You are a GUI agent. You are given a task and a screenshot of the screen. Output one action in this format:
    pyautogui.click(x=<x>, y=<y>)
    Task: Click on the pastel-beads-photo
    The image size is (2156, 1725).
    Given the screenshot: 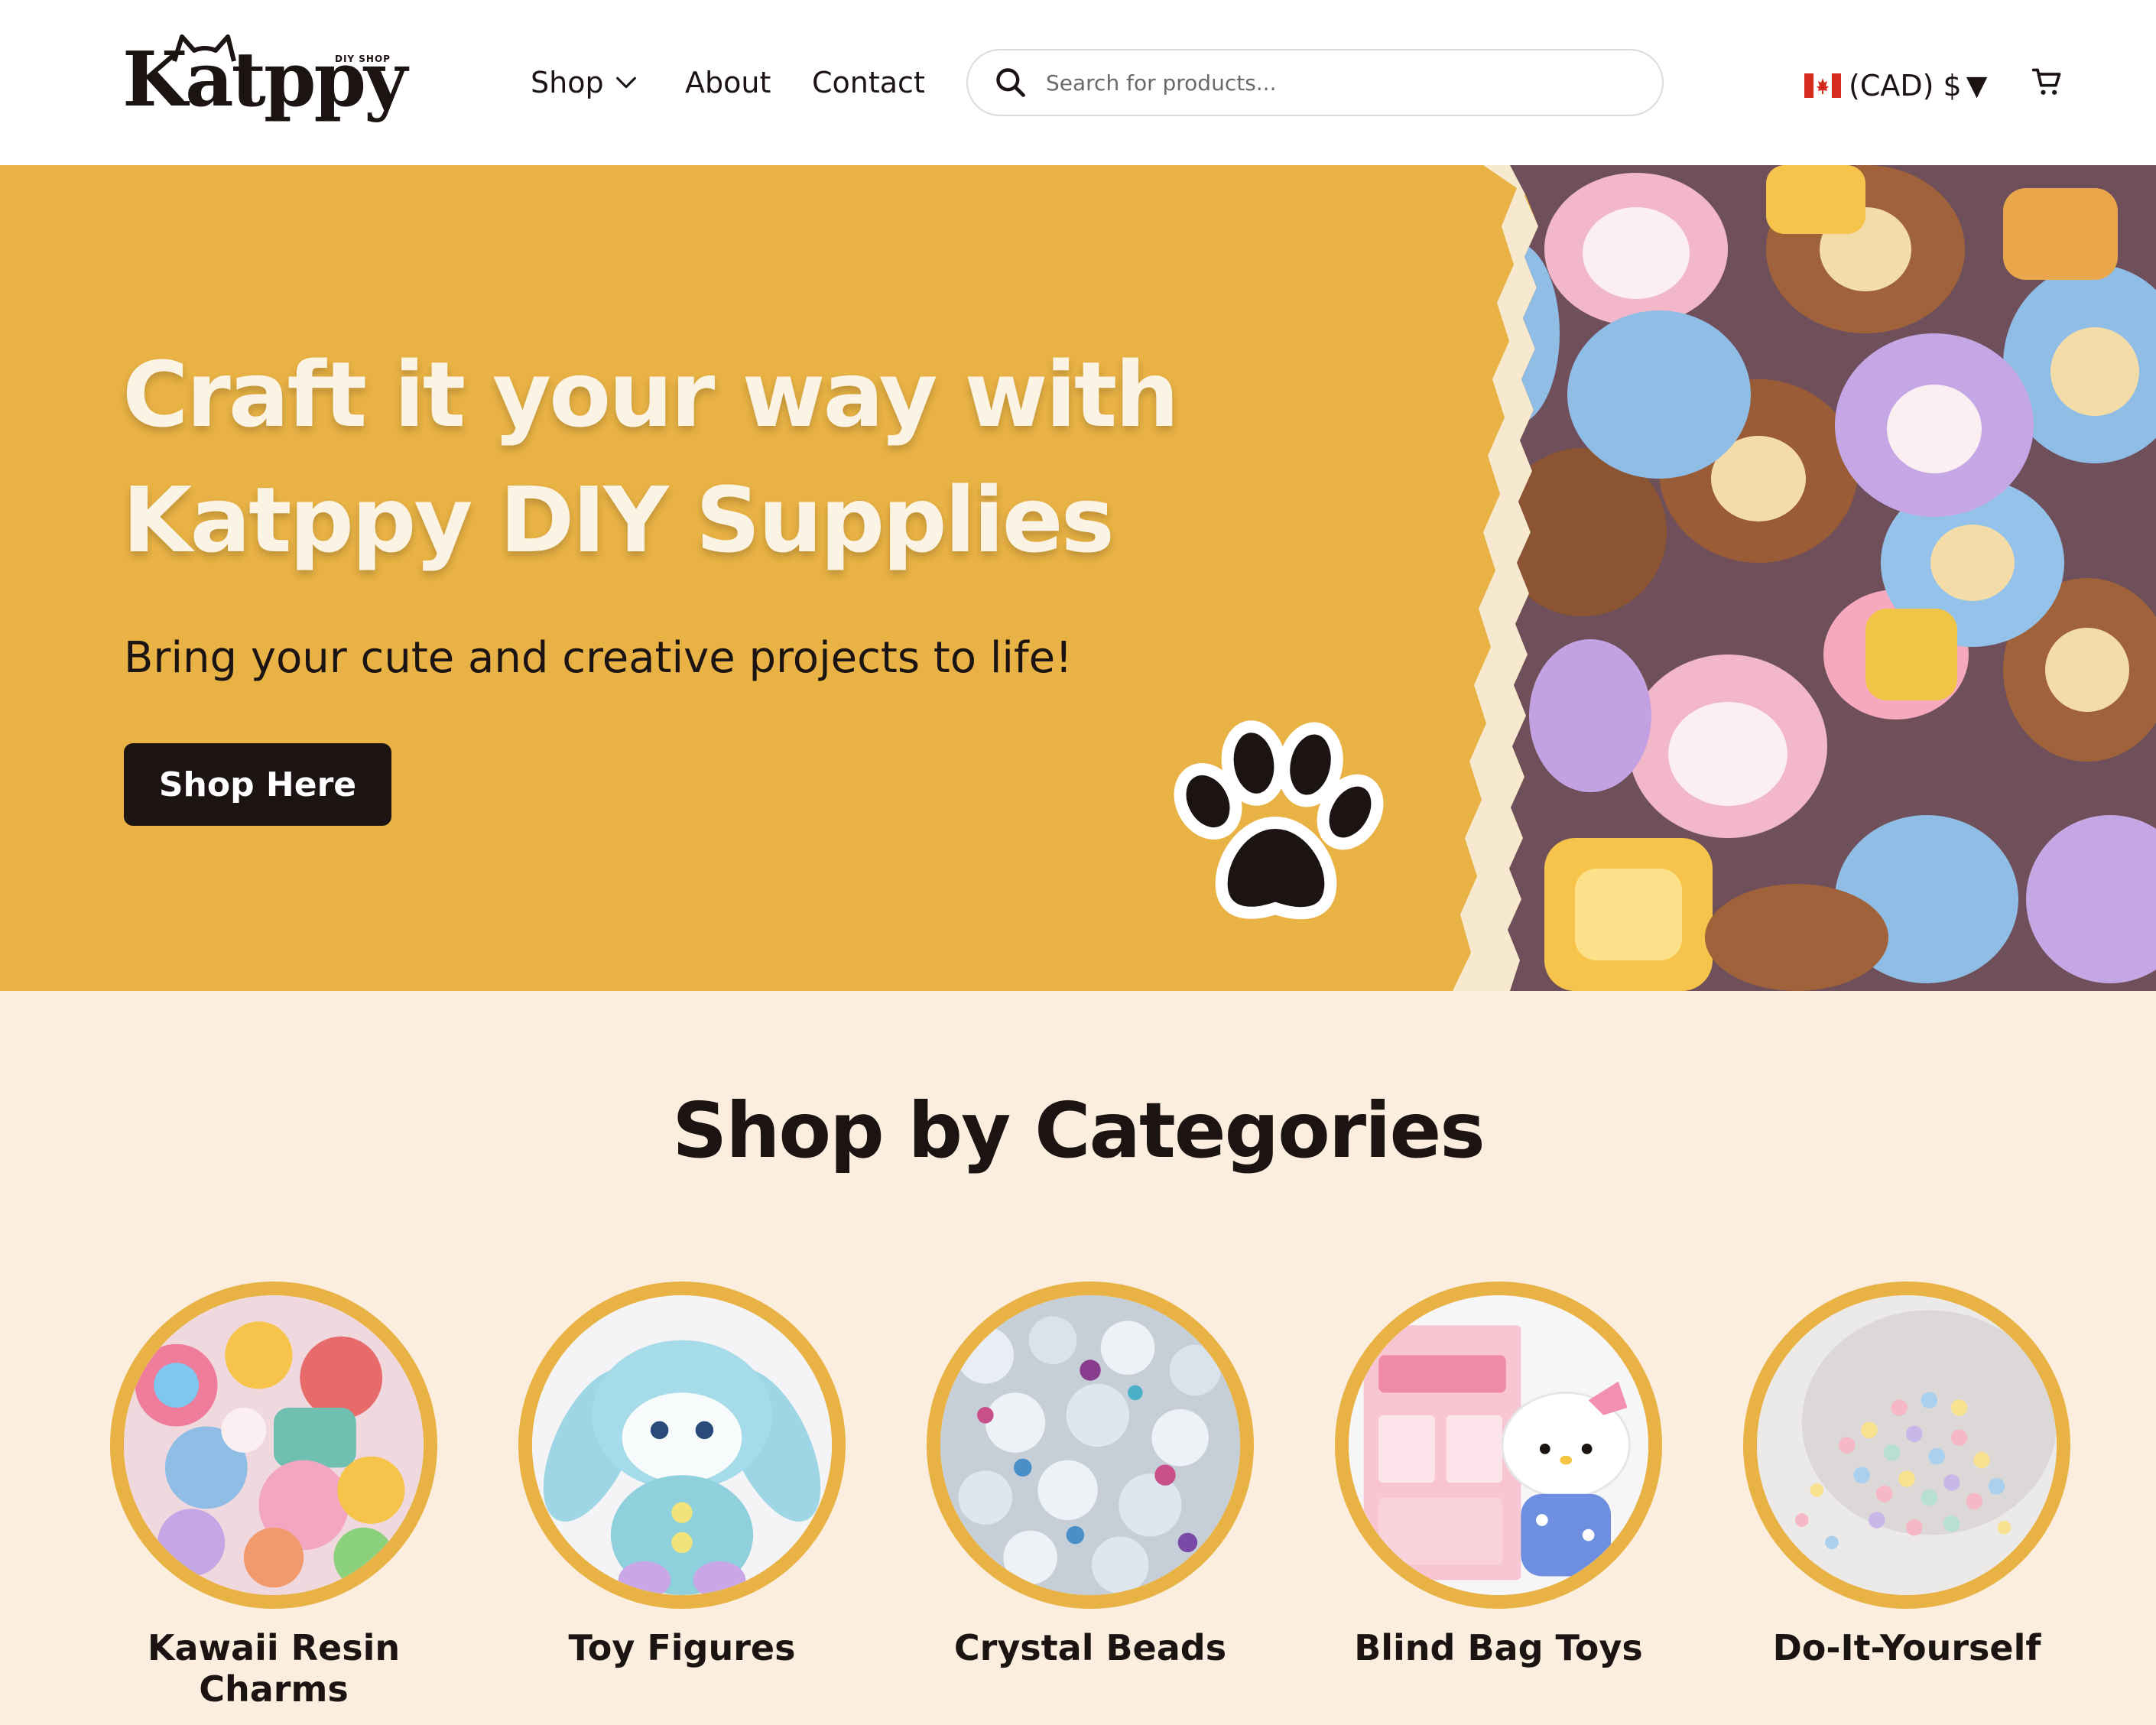 What is the action you would take?
    pyautogui.click(x=1907, y=1445)
    